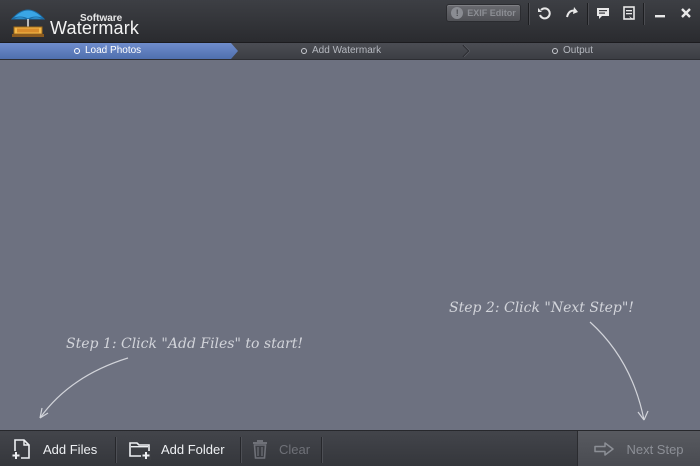 This screenshot has height=466, width=700. Describe the element at coordinates (604, 449) in the screenshot. I see `arrow-right-icon` at that location.